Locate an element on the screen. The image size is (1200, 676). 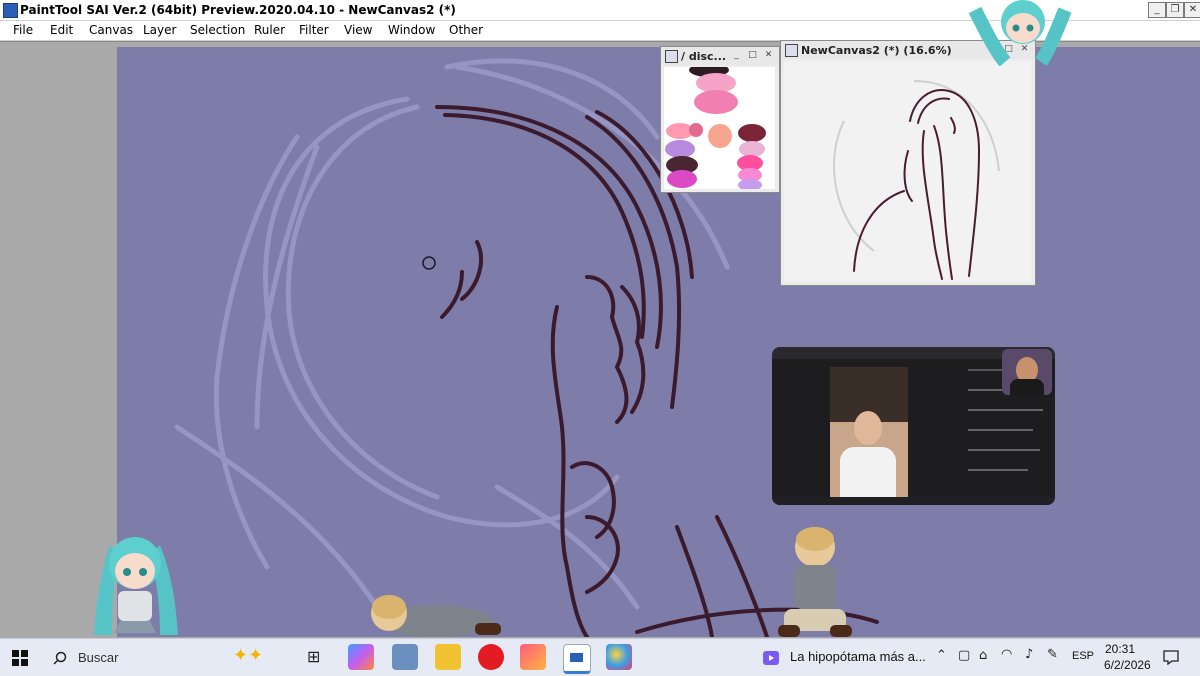
video-frame is located at coordinates (869, 433).